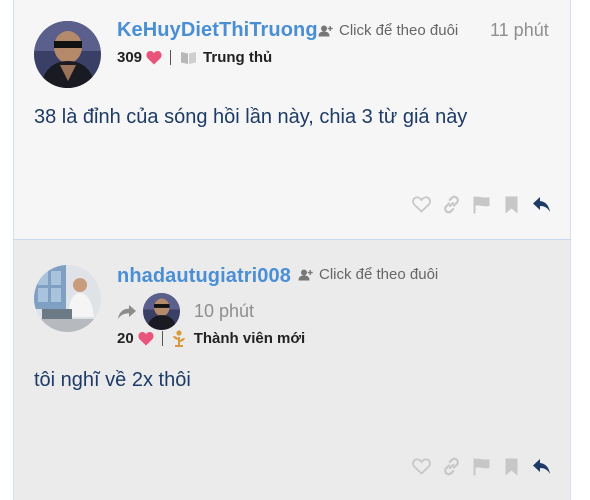 This screenshot has width=590, height=500. Describe the element at coordinates (189, 58) in the screenshot. I see `book-badge-icon` at that location.